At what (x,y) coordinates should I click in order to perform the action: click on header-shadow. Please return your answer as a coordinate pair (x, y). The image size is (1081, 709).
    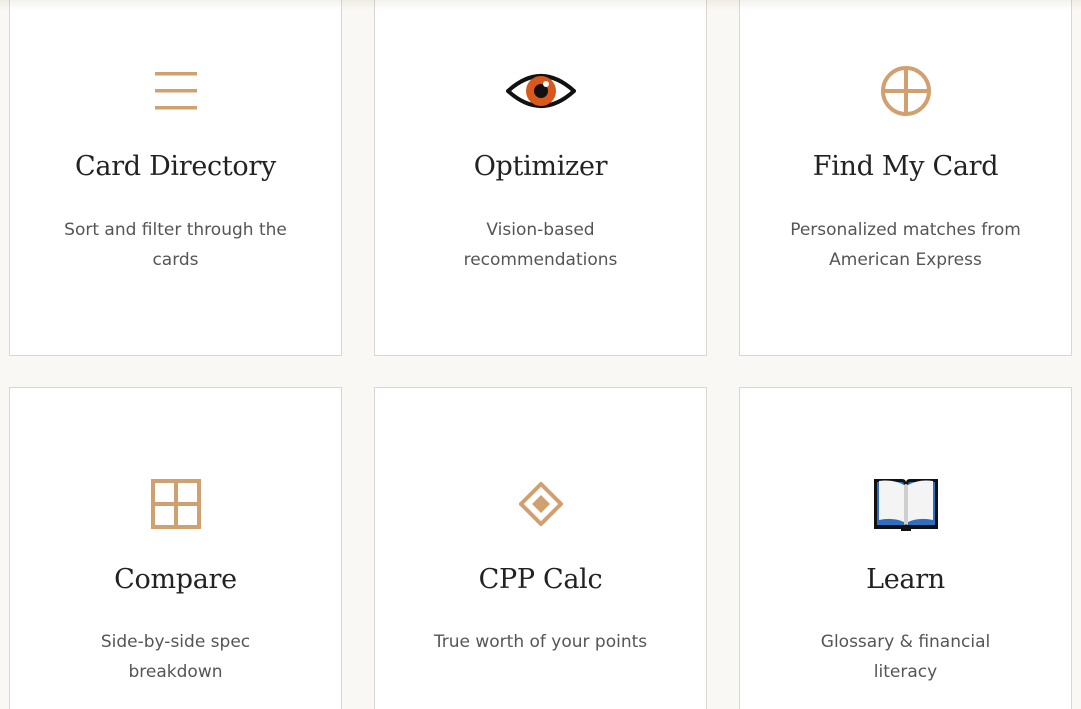
    Looking at the image, I should click on (540, 5).